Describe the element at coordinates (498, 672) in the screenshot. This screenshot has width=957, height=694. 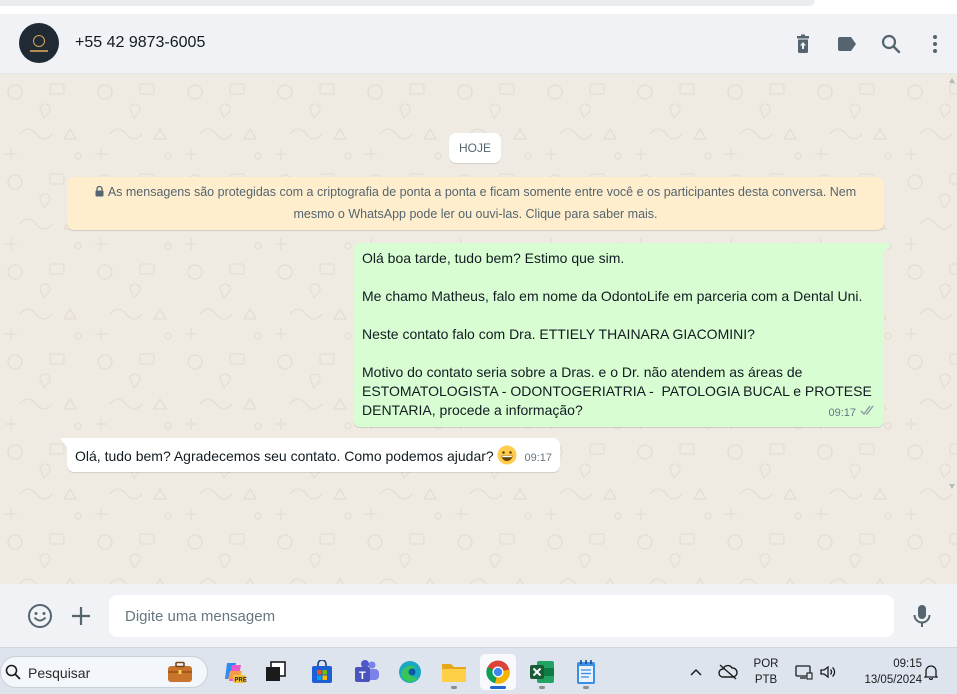
I see `chrome-icon` at that location.